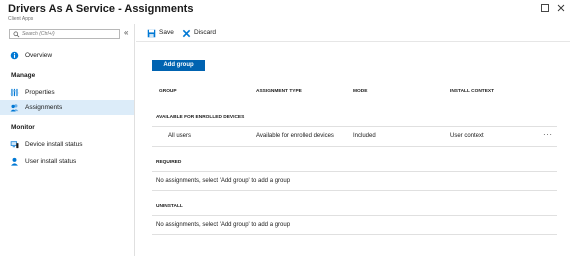 This screenshot has height=256, width=570. Describe the element at coordinates (168, 91) in the screenshot. I see `column-header-group: GROUP` at that location.